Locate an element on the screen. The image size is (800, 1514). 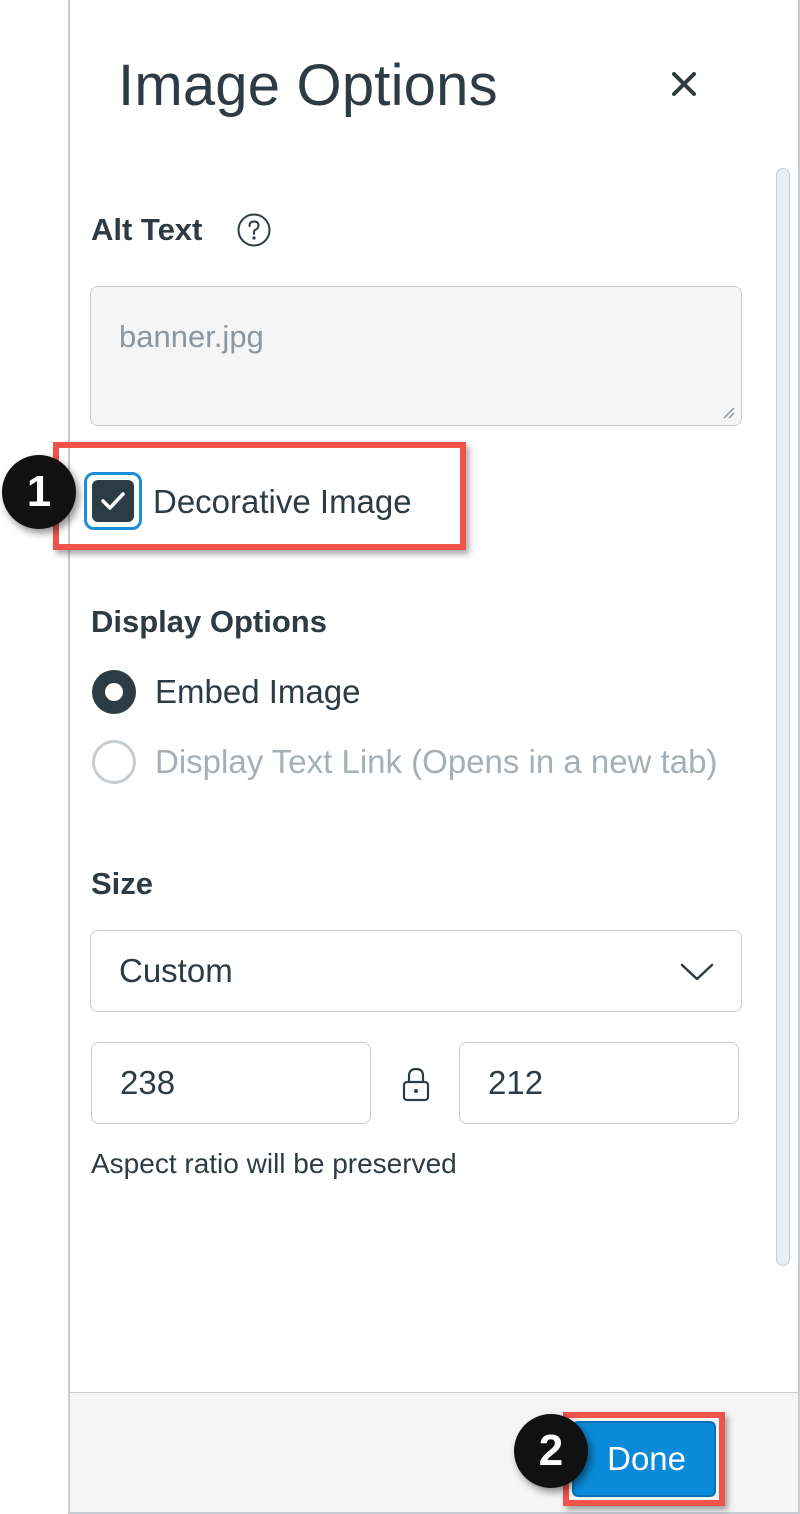
display-options-label: Display Options is located at coordinates (209, 621).